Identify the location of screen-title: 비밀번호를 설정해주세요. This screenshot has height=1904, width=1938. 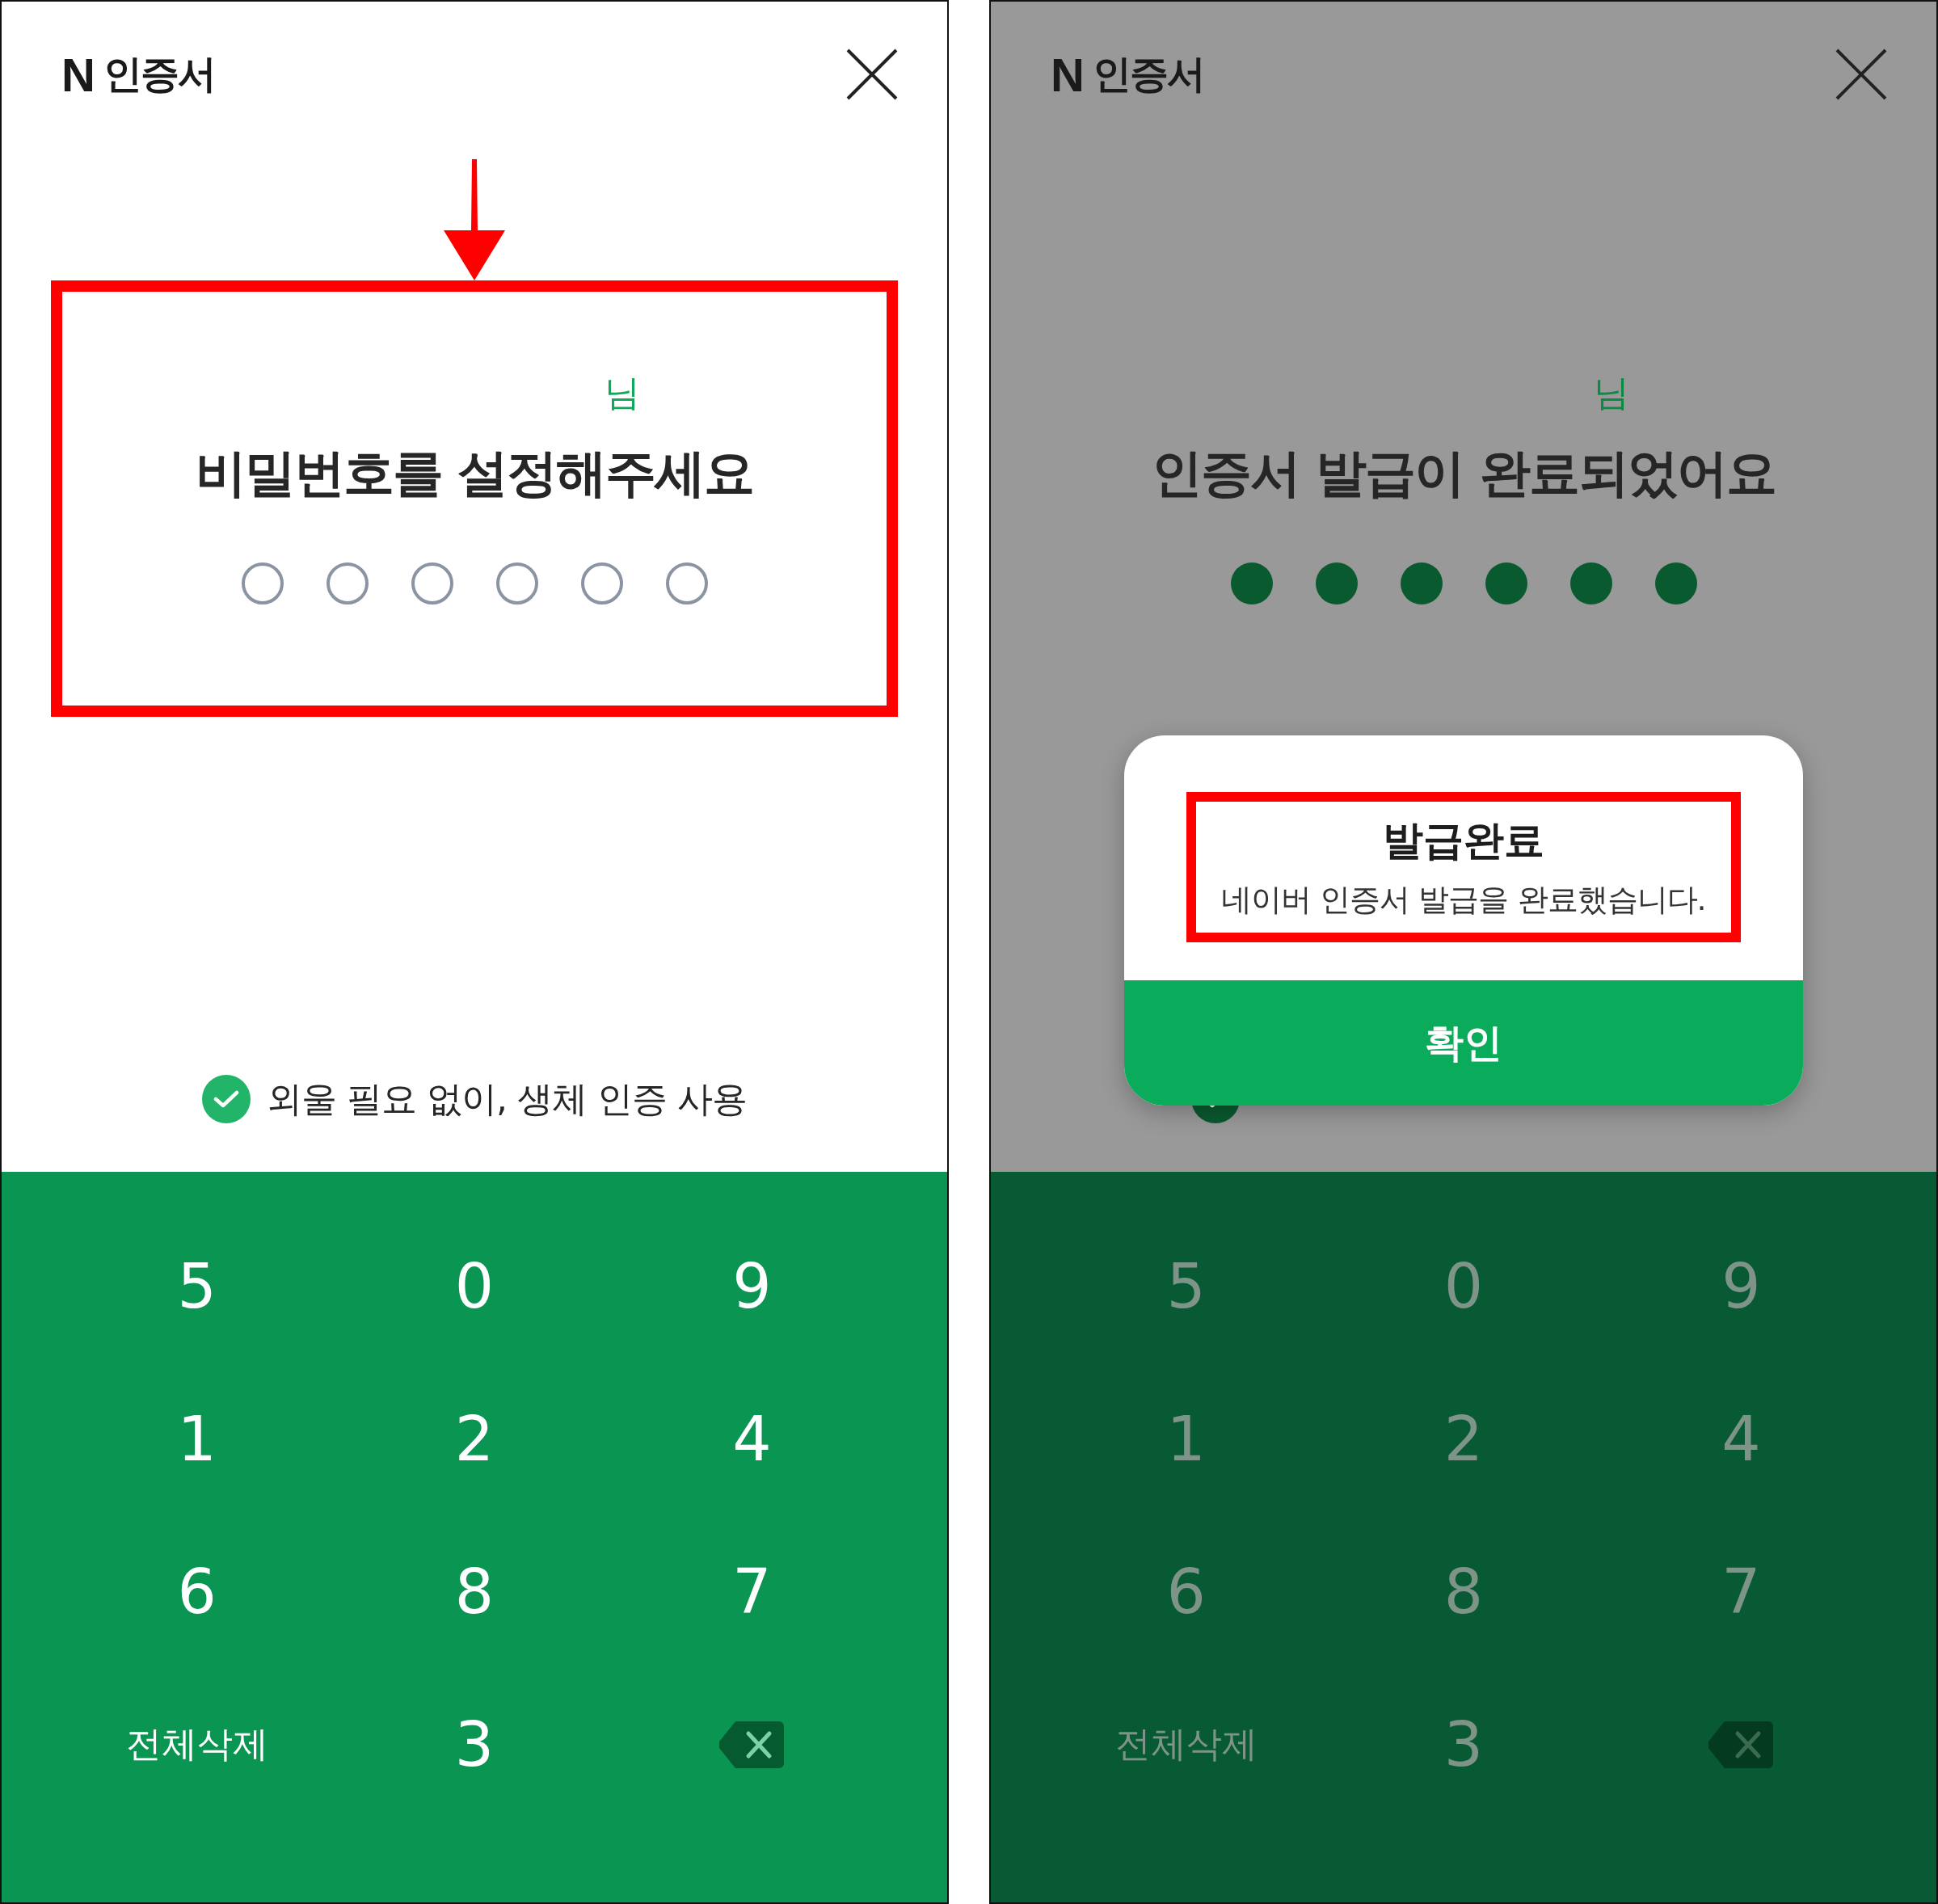
(474, 473).